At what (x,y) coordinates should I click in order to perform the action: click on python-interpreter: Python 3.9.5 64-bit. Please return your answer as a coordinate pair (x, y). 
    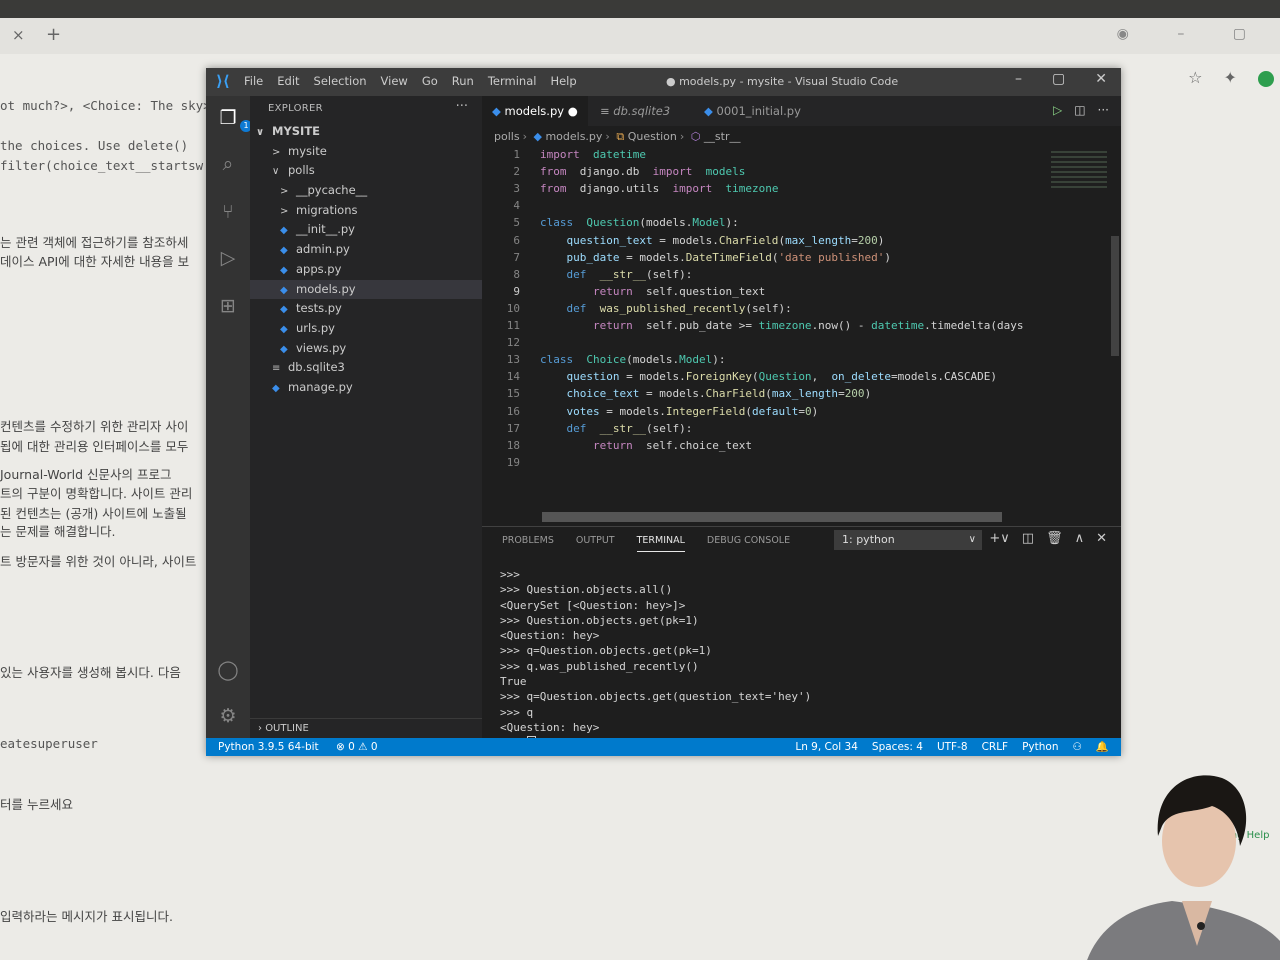
    Looking at the image, I should click on (268, 747).